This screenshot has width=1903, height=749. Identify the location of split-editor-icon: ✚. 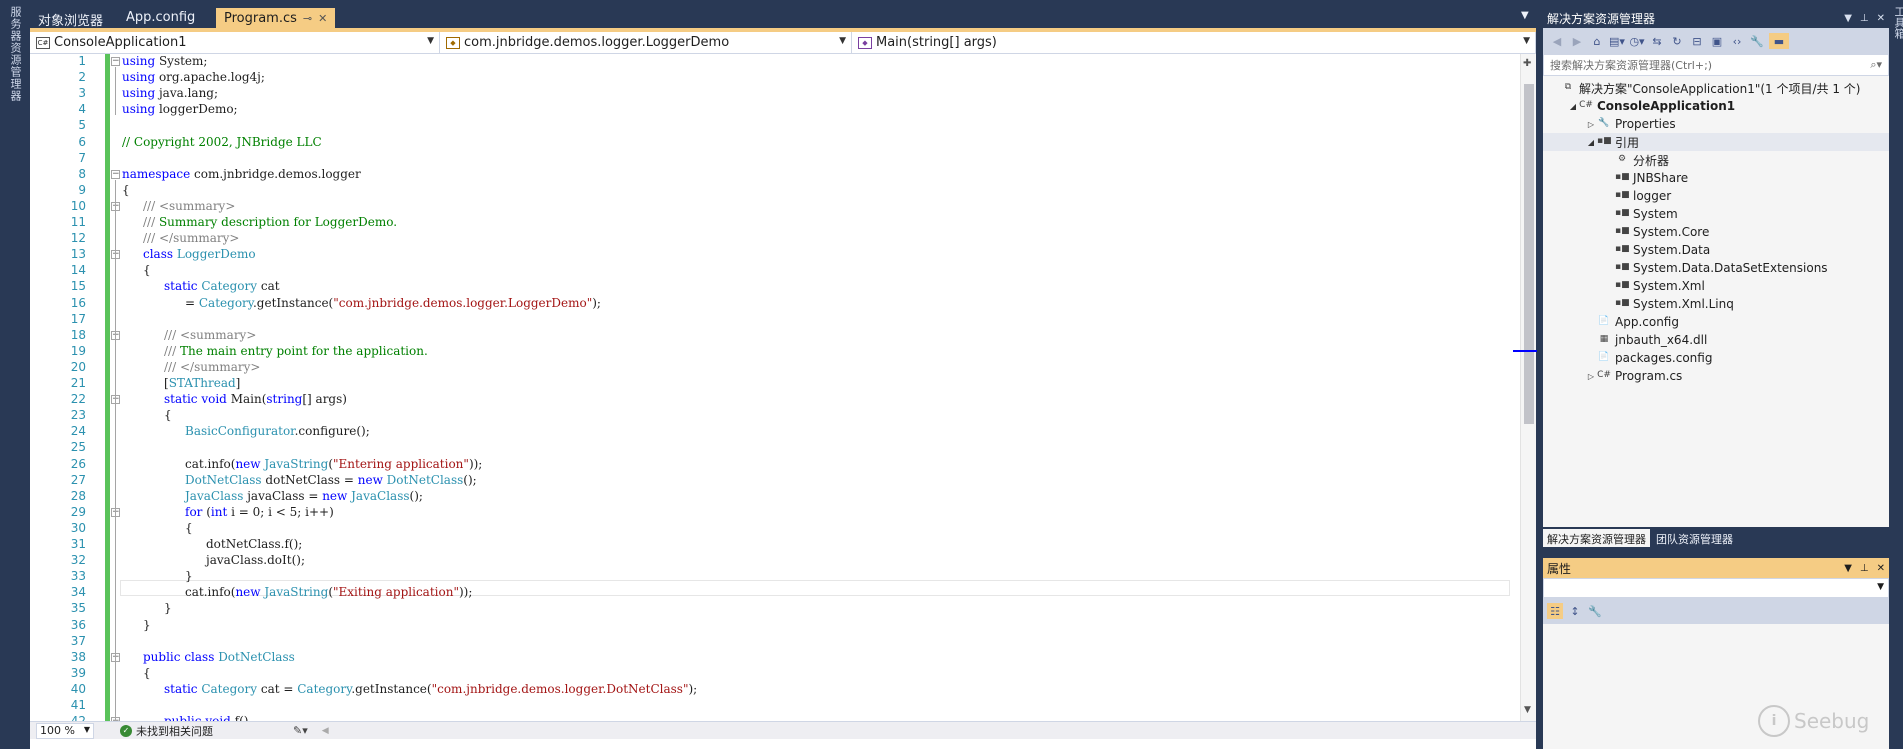
(1527, 63).